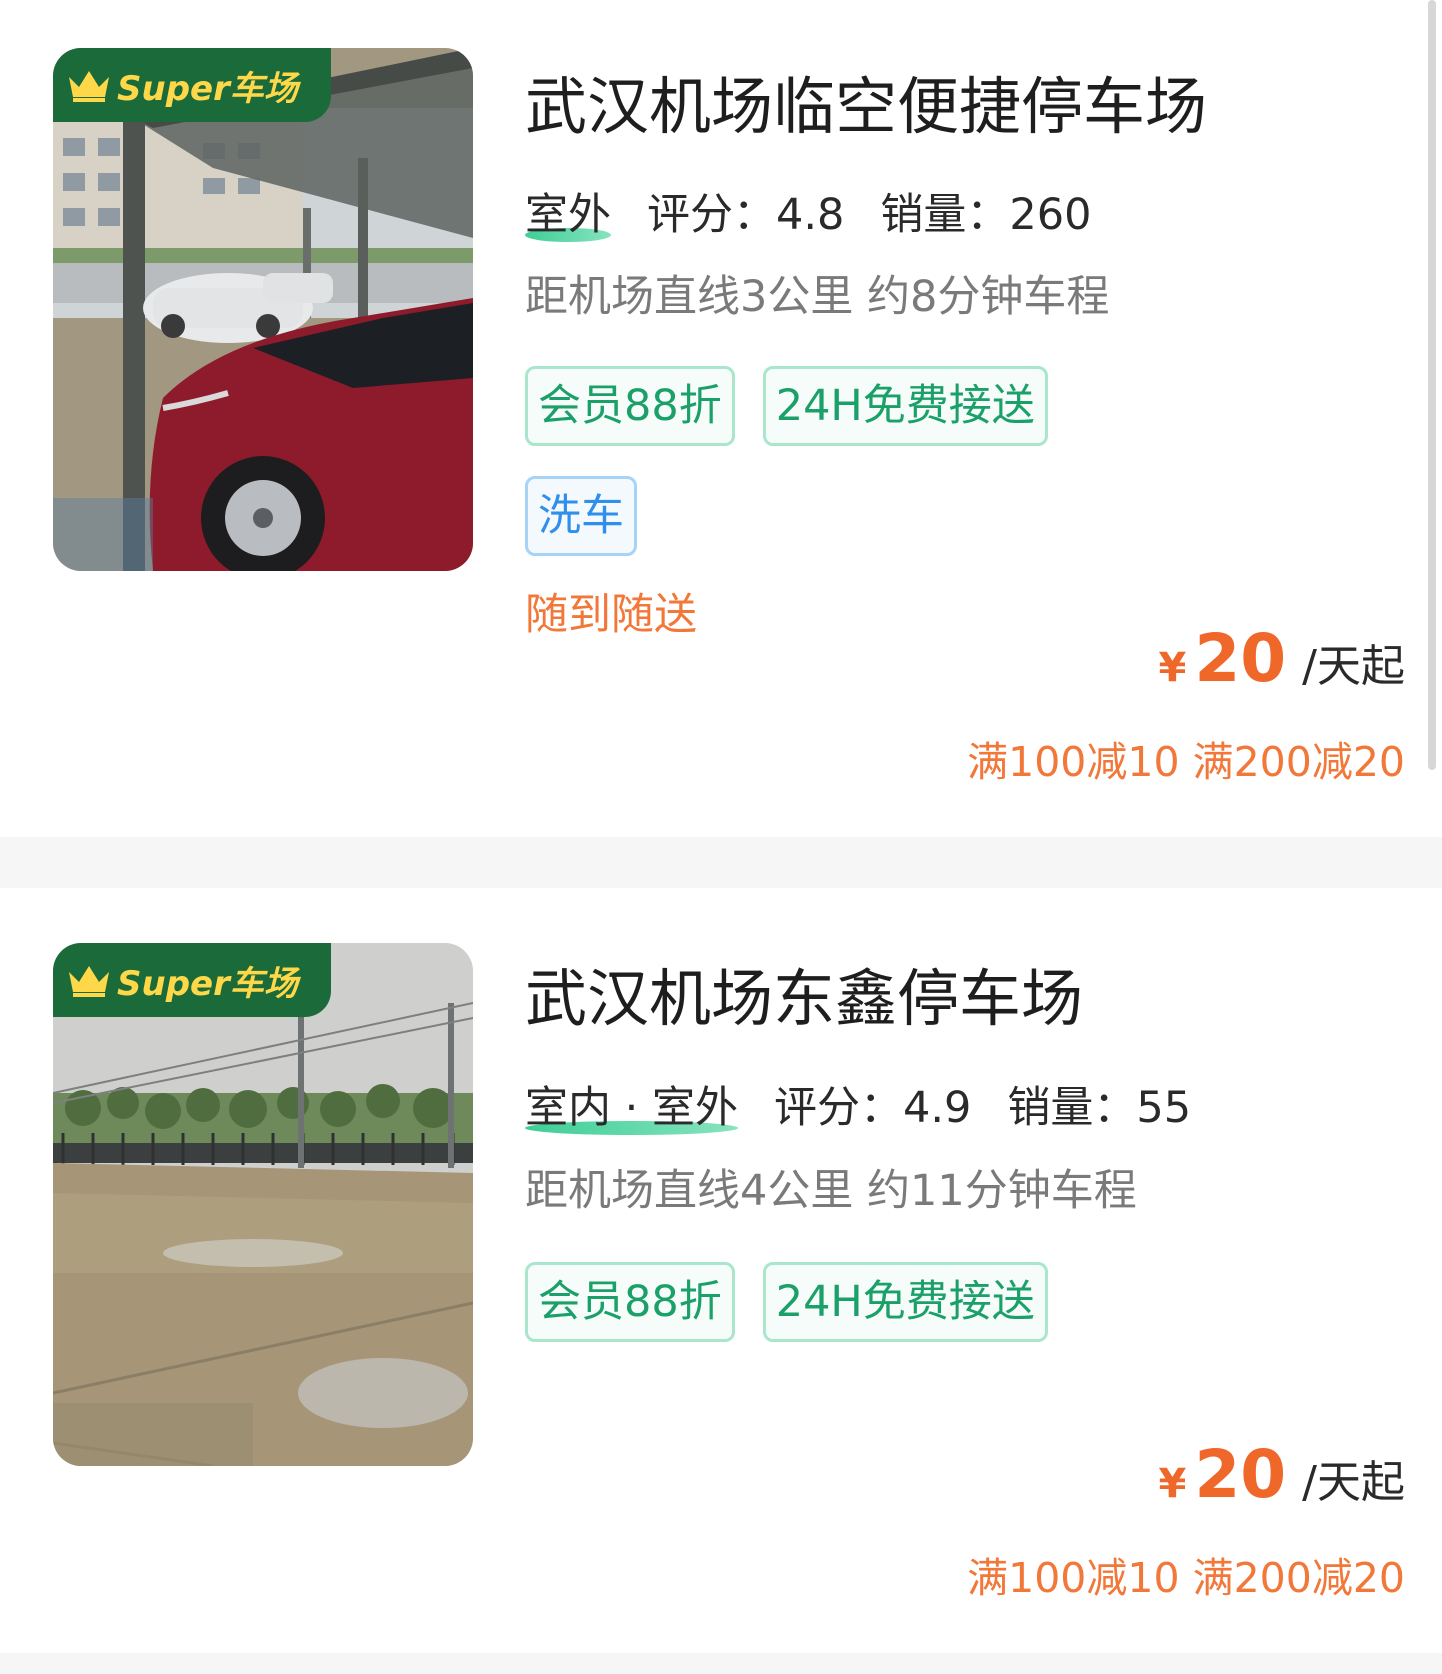  What do you see at coordinates (986, 215) in the screenshot?
I see `sales-label: 销量：260` at bounding box center [986, 215].